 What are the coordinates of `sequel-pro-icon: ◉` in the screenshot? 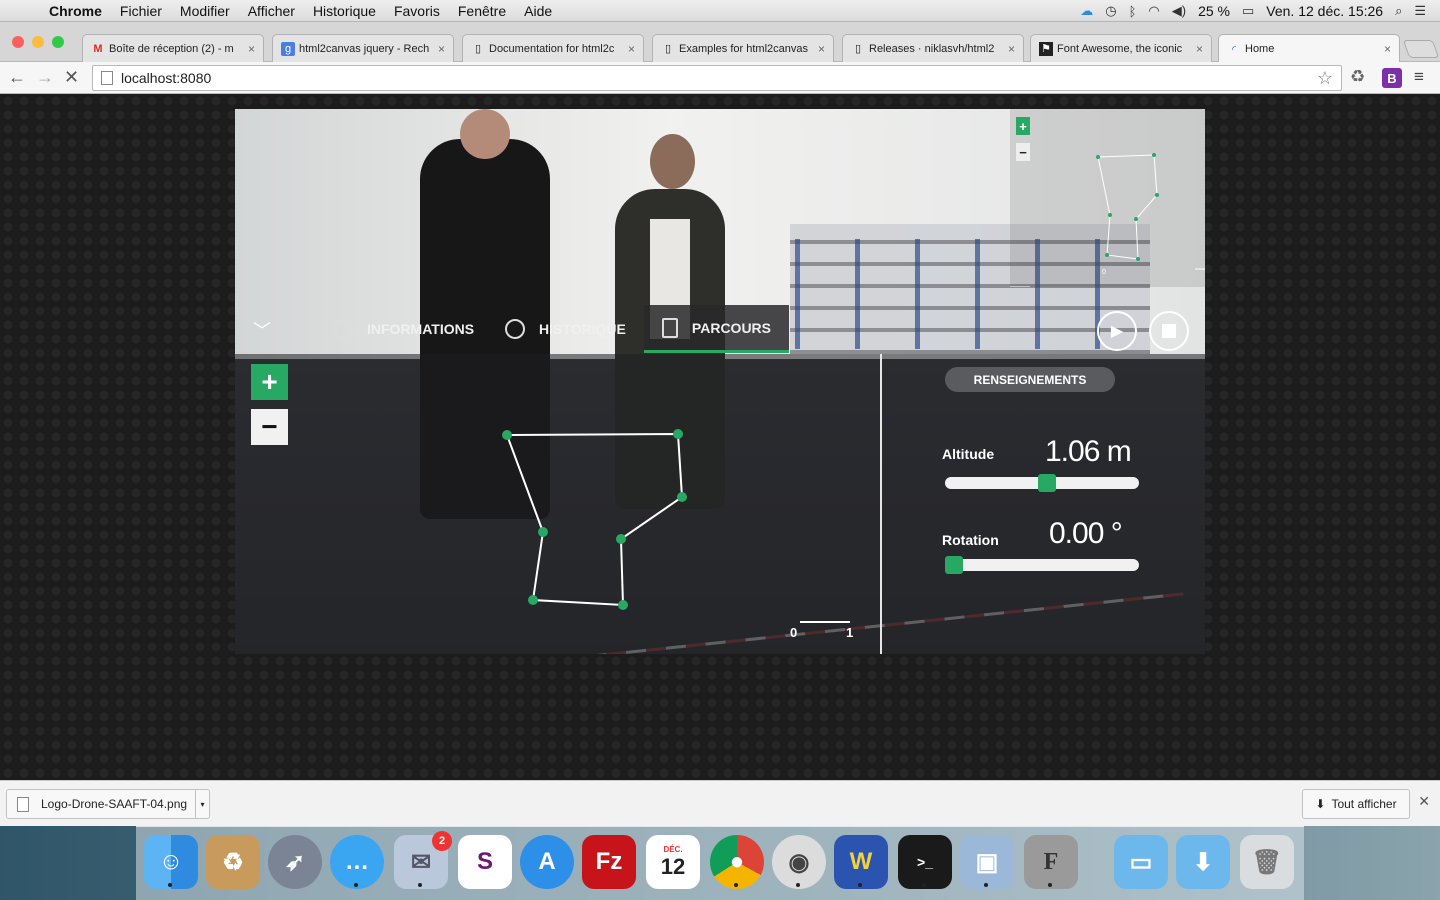 It's located at (799, 862).